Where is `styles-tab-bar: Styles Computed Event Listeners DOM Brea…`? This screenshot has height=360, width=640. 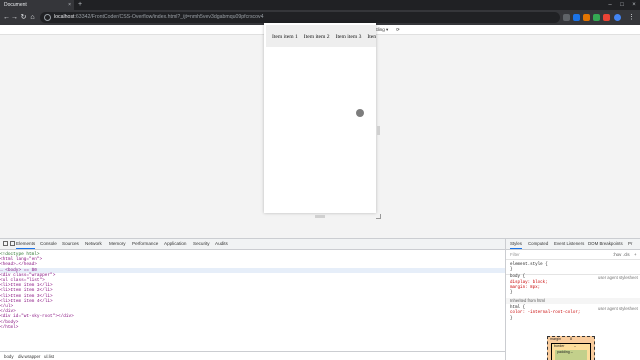 styles-tab-bar: Styles Computed Event Listeners DOM Brea… is located at coordinates (573, 244).